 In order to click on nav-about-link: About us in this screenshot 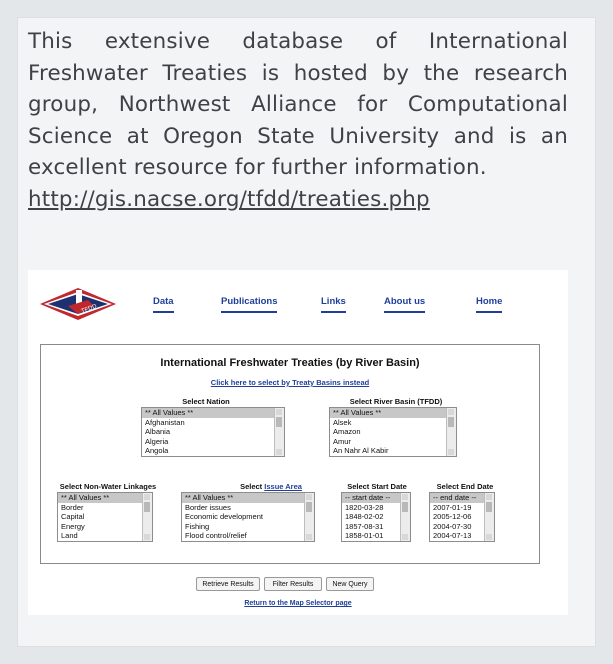, I will do `click(405, 304)`.